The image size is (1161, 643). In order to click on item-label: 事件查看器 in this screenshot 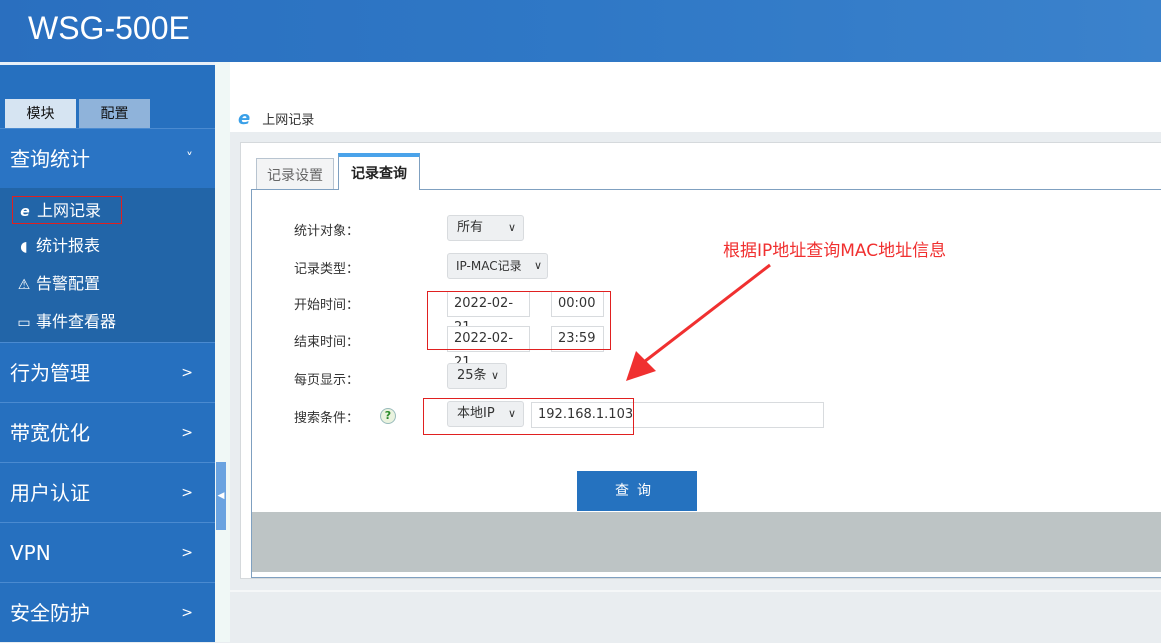, I will do `click(76, 321)`.